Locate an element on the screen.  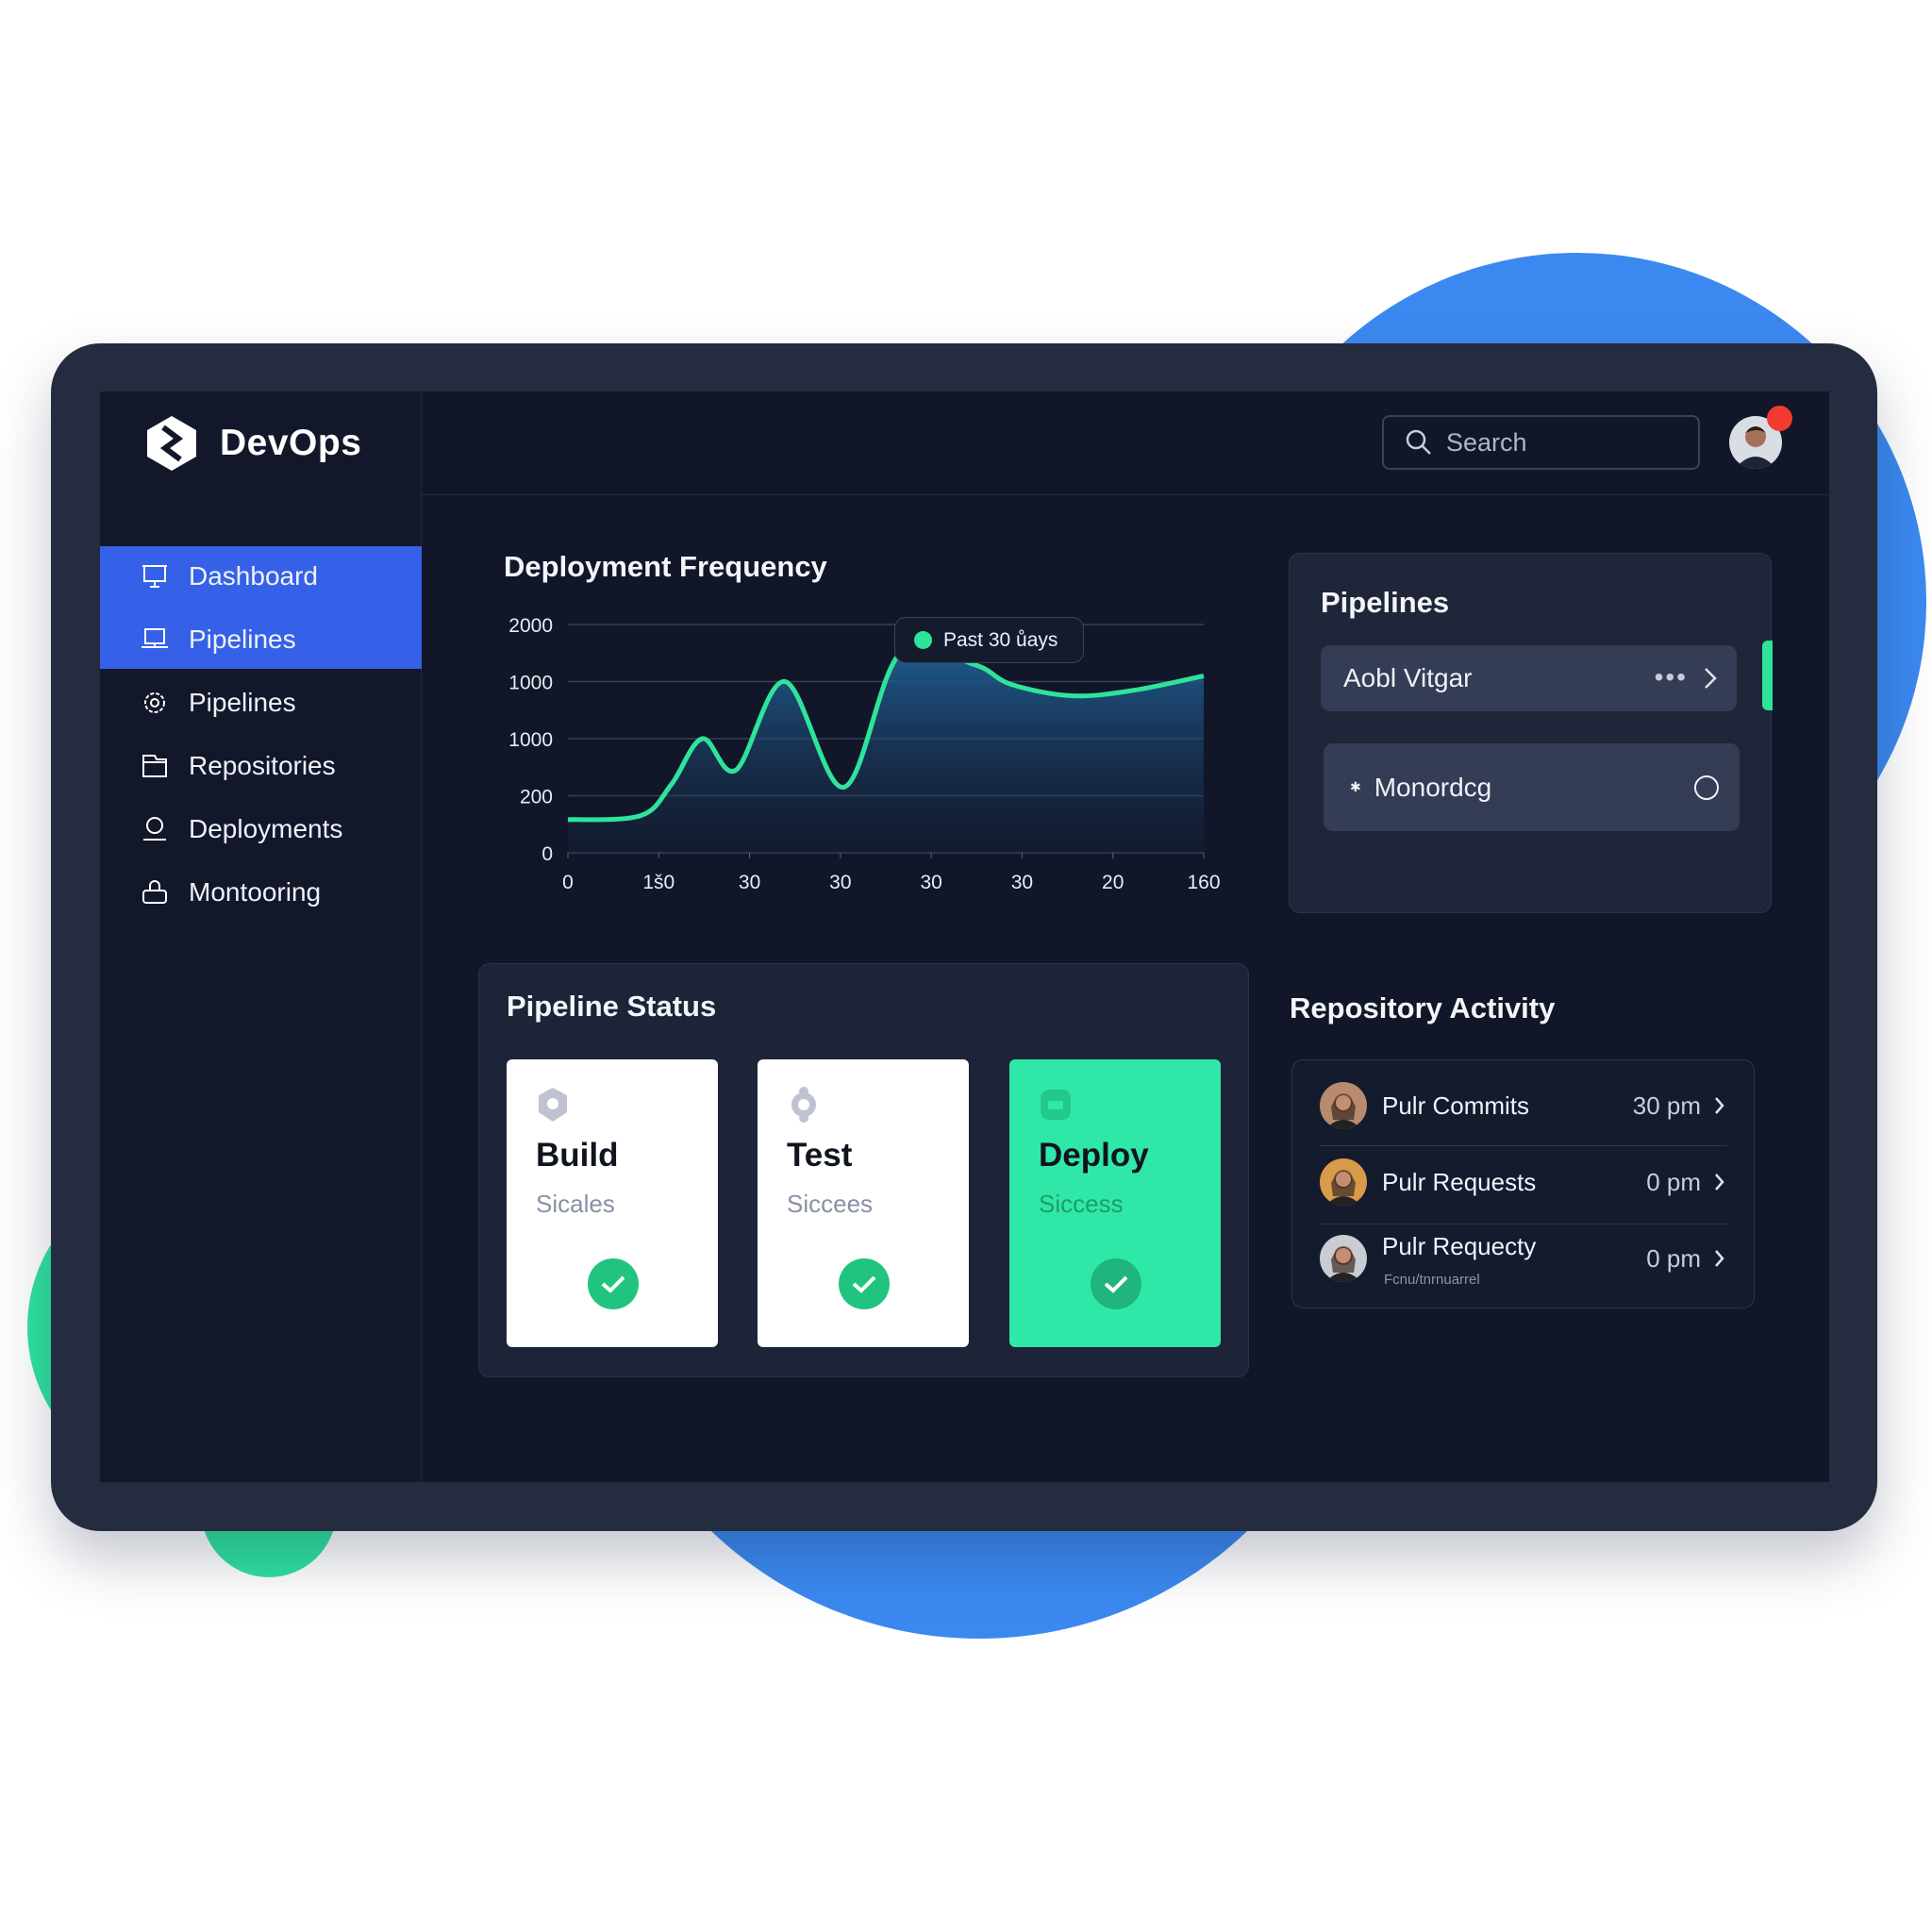
deployment-frequency-title: Deployment Frequency is located at coordinates (665, 566).